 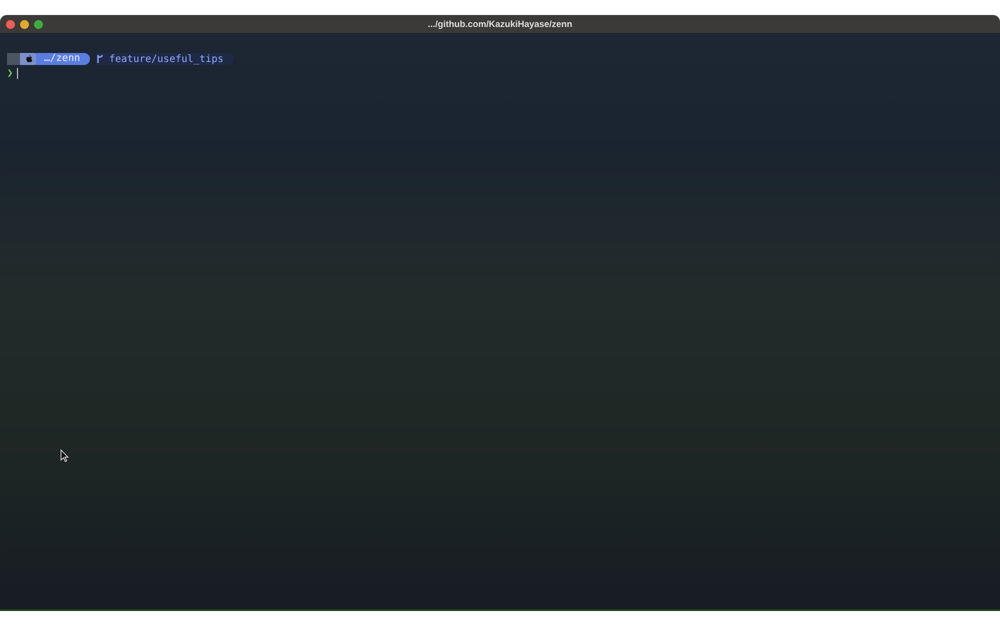 What do you see at coordinates (166, 59) in the screenshot?
I see `branch-name: feature/useful_tips` at bounding box center [166, 59].